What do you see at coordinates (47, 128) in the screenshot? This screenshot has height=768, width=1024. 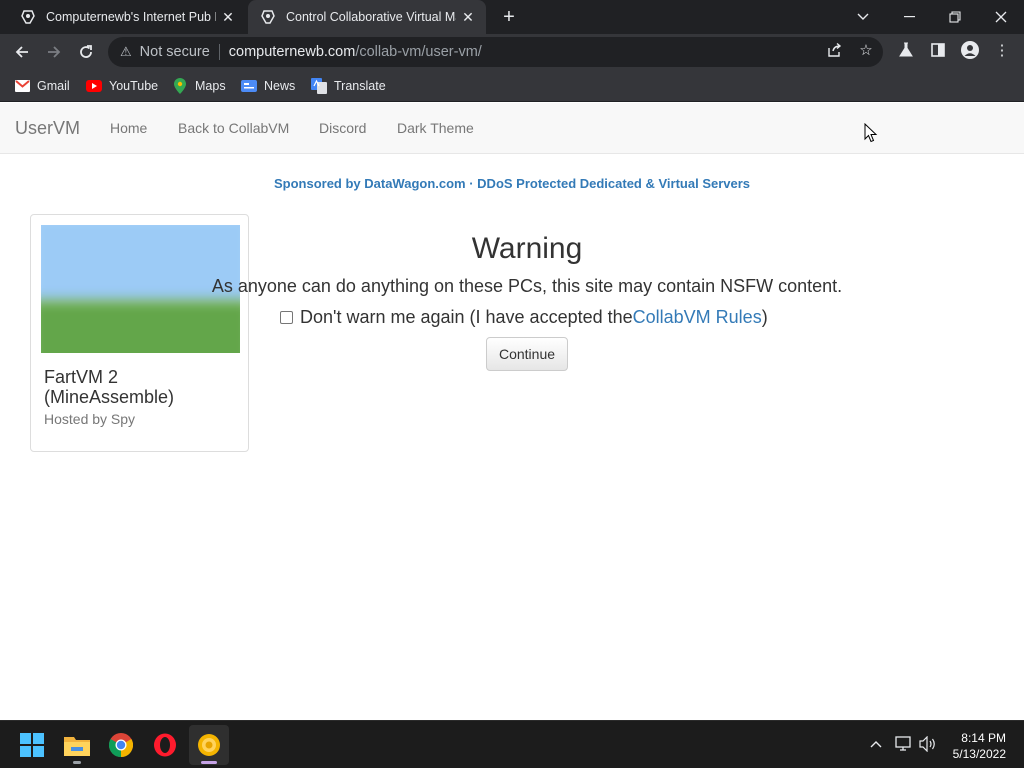 I see `brand-link: UserVM` at bounding box center [47, 128].